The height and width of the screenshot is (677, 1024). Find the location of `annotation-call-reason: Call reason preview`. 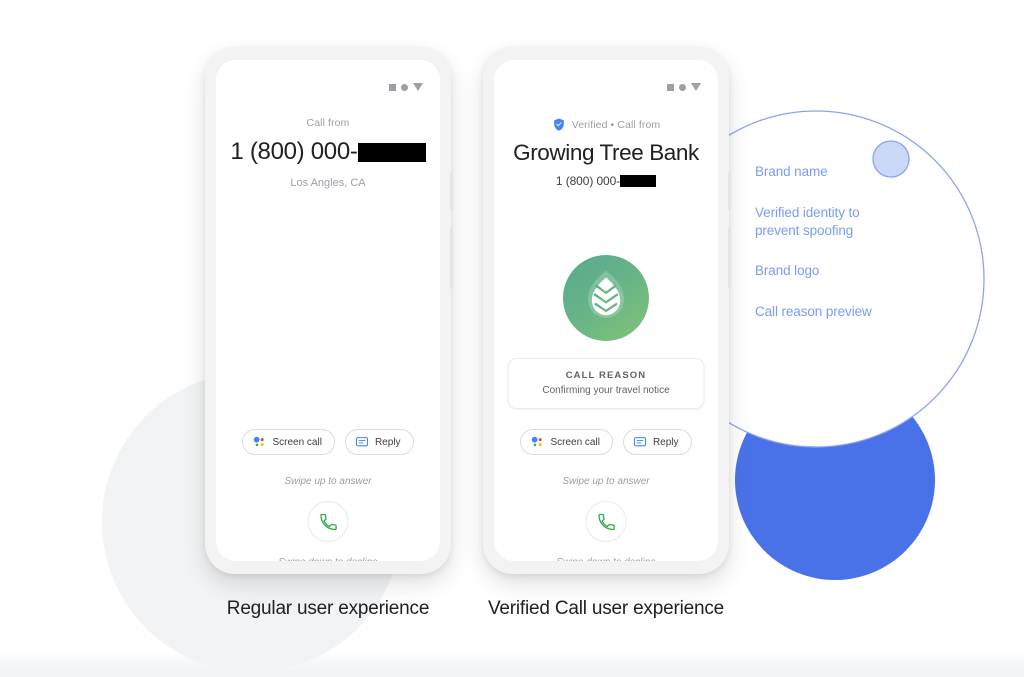

annotation-call-reason: Call reason preview is located at coordinates (813, 311).